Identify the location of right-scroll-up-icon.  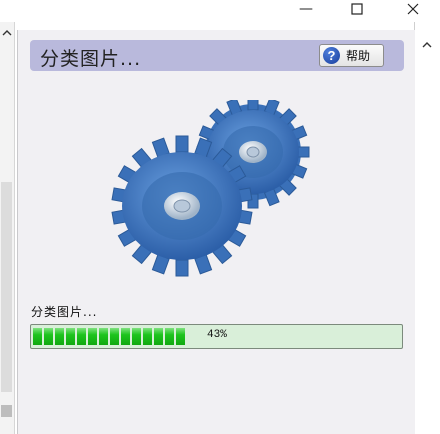
(427, 45).